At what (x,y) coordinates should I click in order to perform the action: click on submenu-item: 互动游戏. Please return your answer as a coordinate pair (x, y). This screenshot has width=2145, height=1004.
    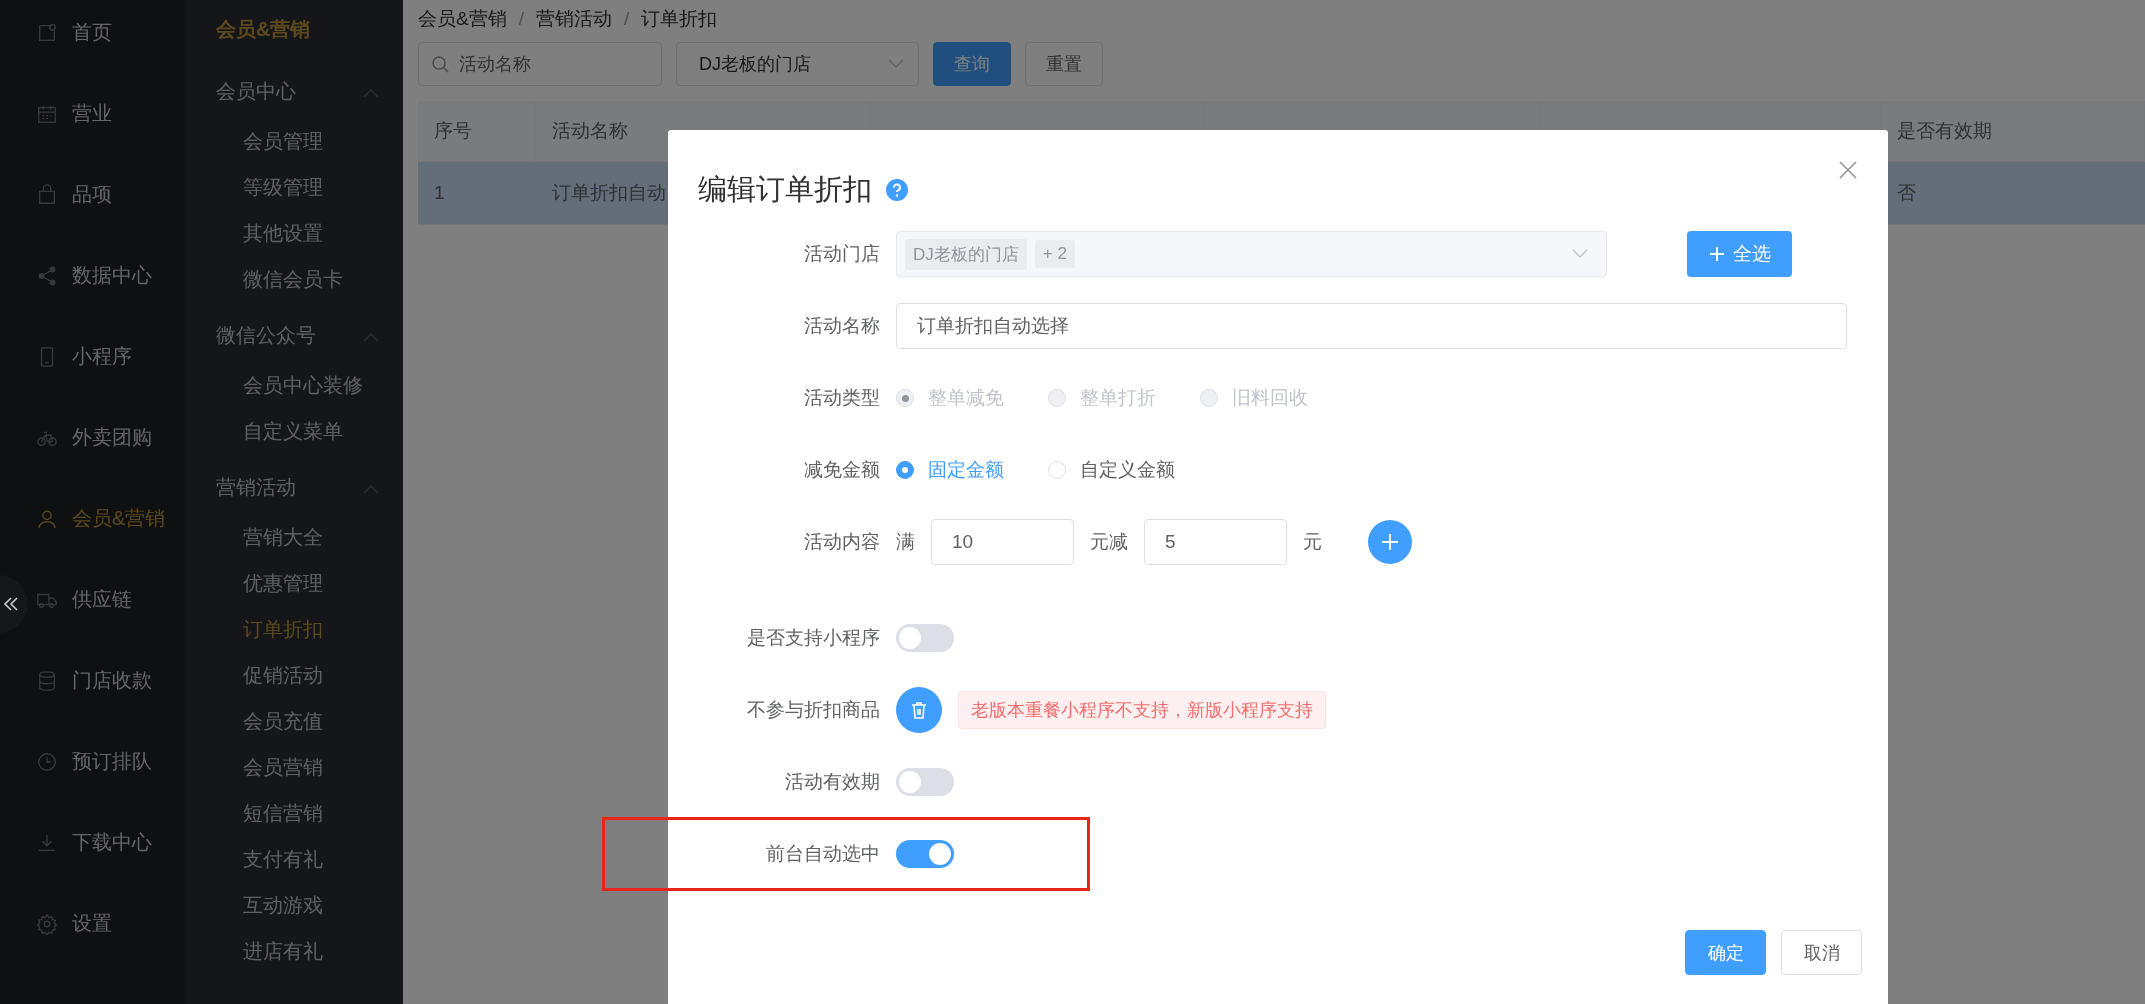
    Looking at the image, I should click on (294, 905).